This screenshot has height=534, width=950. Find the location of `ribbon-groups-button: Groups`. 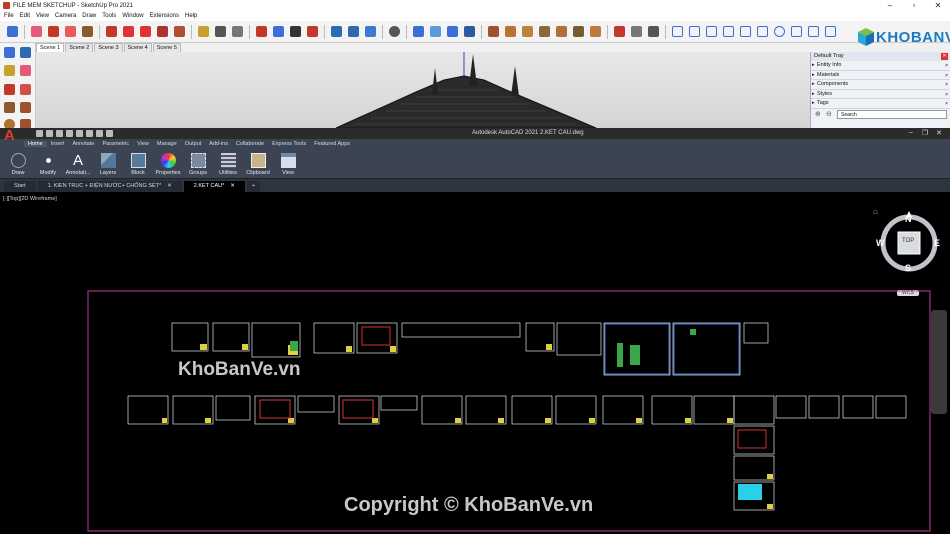

ribbon-groups-button: Groups is located at coordinates (198, 164).